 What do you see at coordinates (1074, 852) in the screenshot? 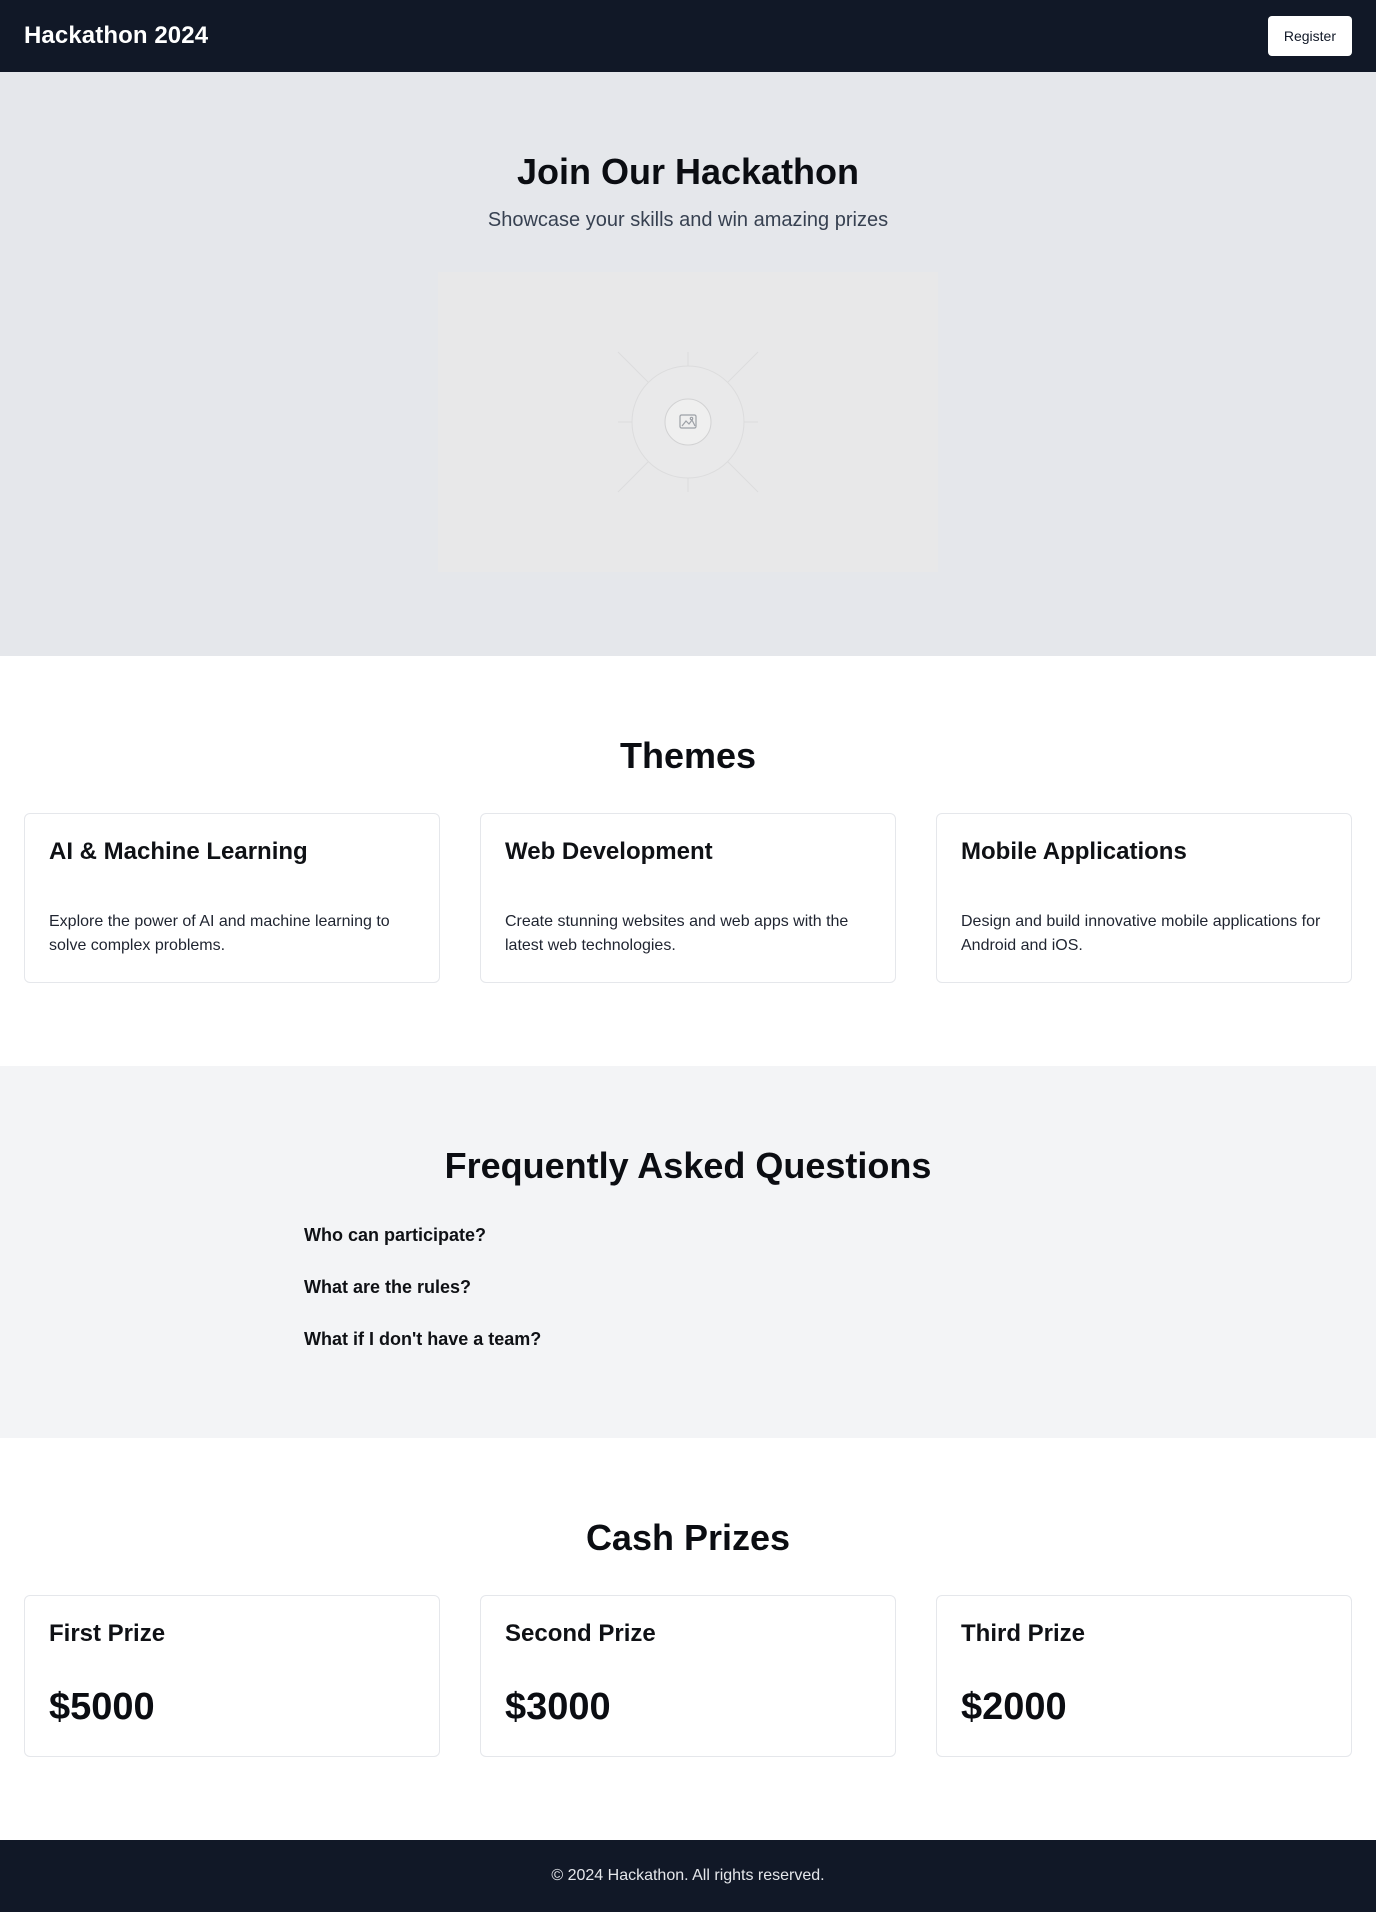
I see `theme-card-title: Mobile Applications` at bounding box center [1074, 852].